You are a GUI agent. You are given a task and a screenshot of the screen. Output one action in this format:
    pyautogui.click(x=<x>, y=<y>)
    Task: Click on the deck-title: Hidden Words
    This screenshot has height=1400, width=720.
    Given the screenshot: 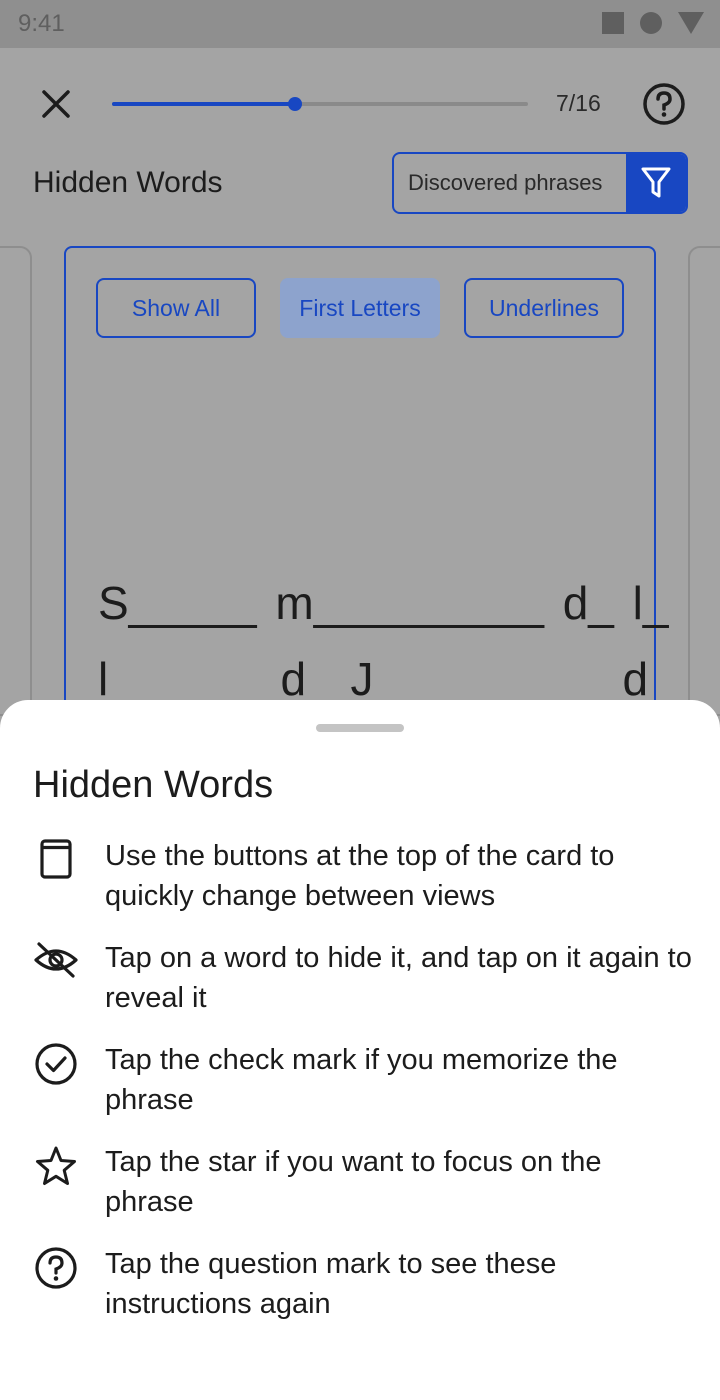 What is the action you would take?
    pyautogui.click(x=128, y=182)
    